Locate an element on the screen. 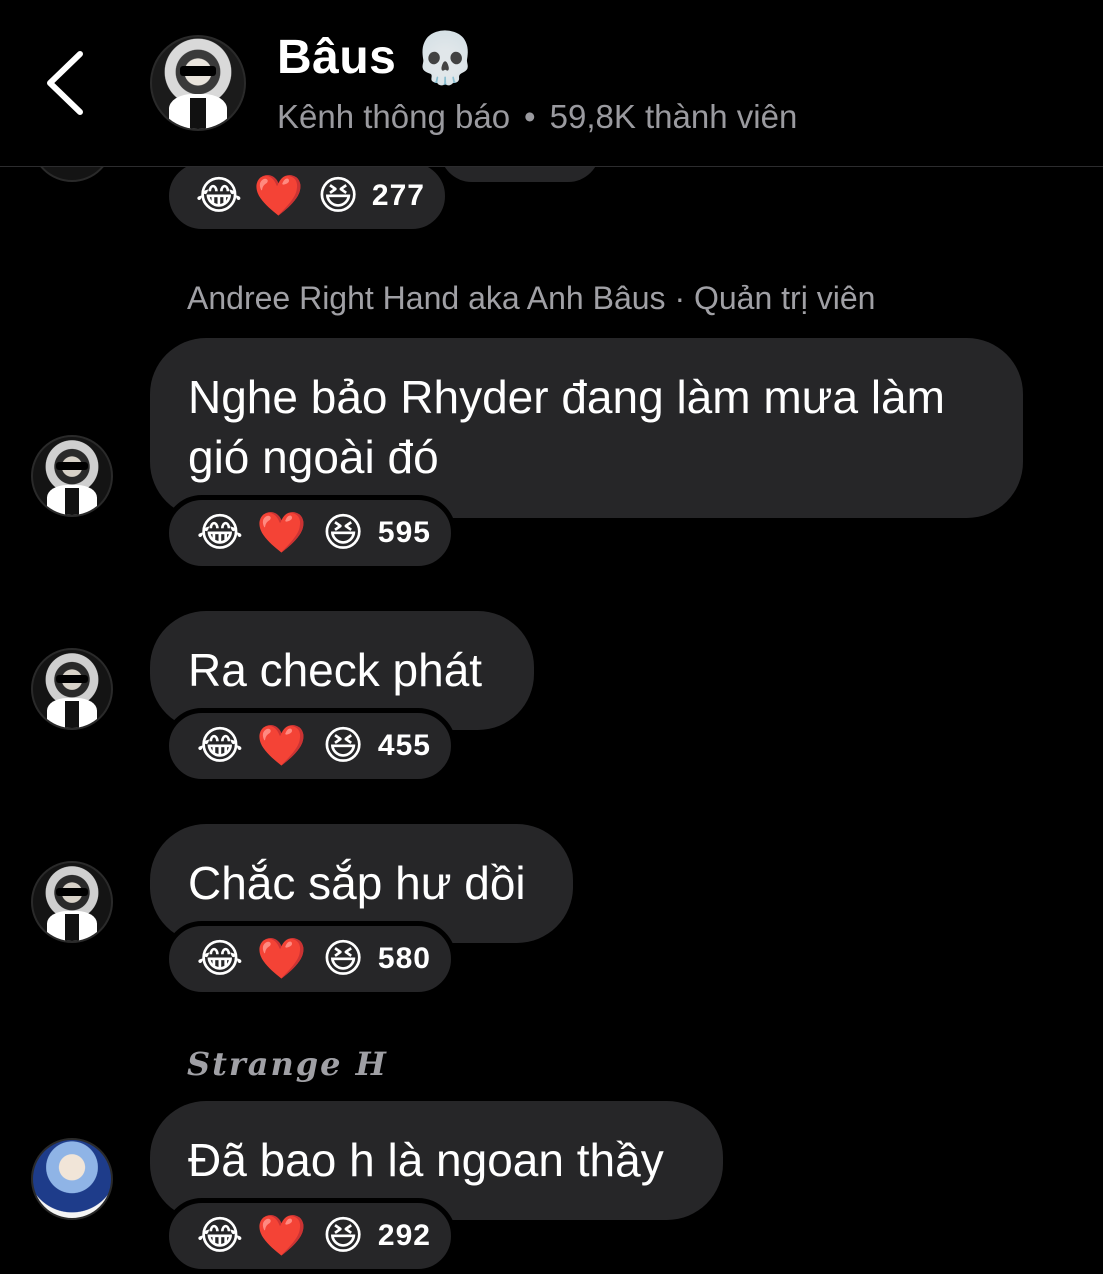  sender-name: Strange H is located at coordinates (287, 1064).